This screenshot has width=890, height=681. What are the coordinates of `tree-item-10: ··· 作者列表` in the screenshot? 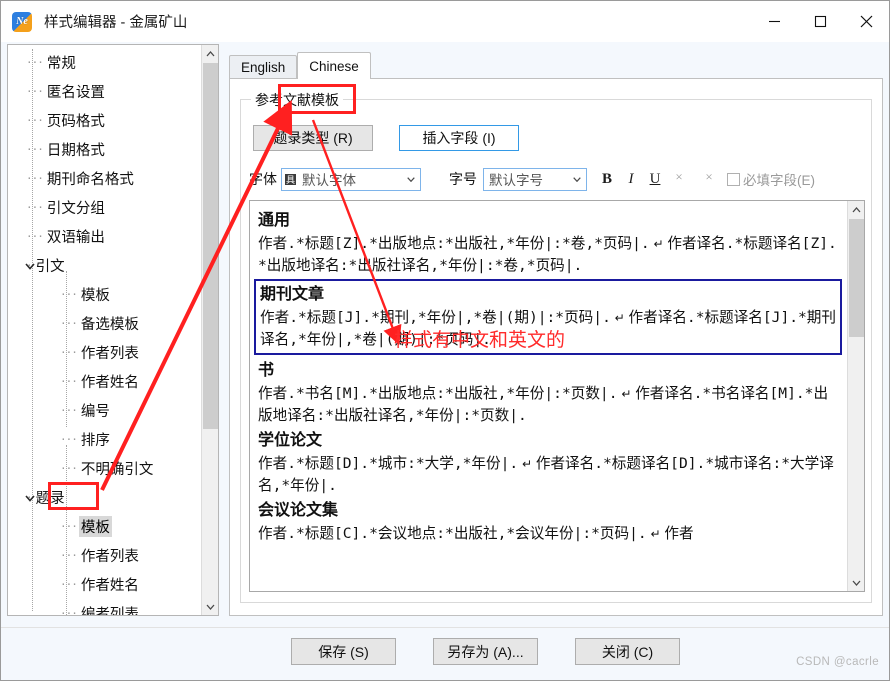 It's located at (105, 352).